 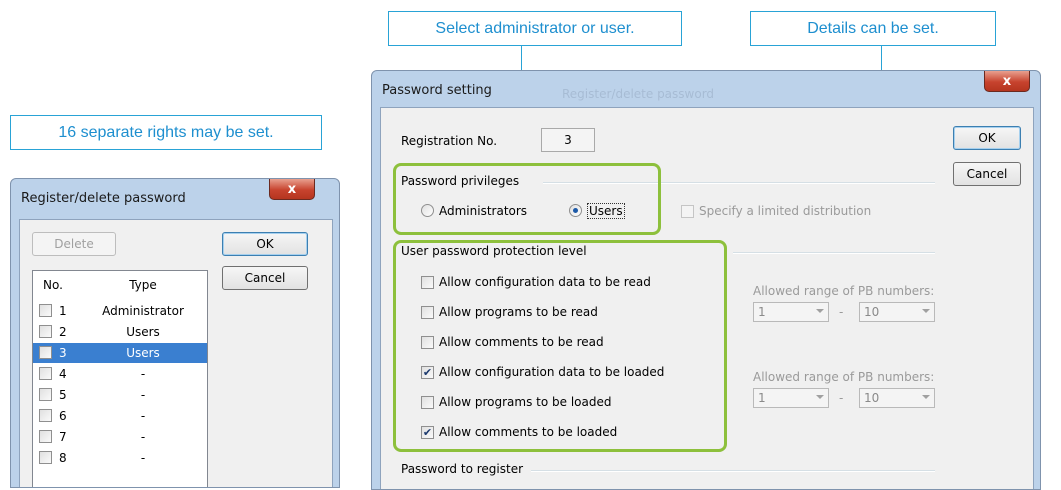 I want to click on row-number: 4, so click(x=63, y=374).